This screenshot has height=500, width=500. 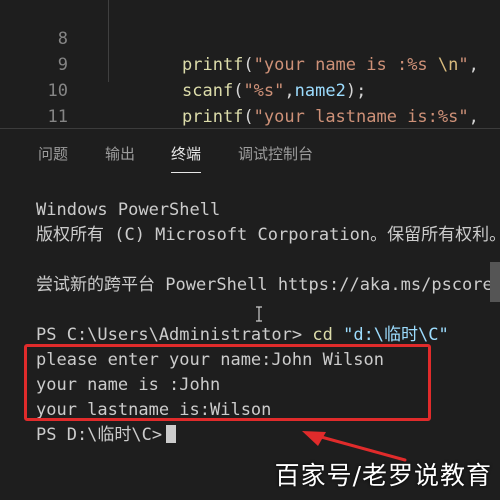 I want to click on variable: name2, so click(x=320, y=91).